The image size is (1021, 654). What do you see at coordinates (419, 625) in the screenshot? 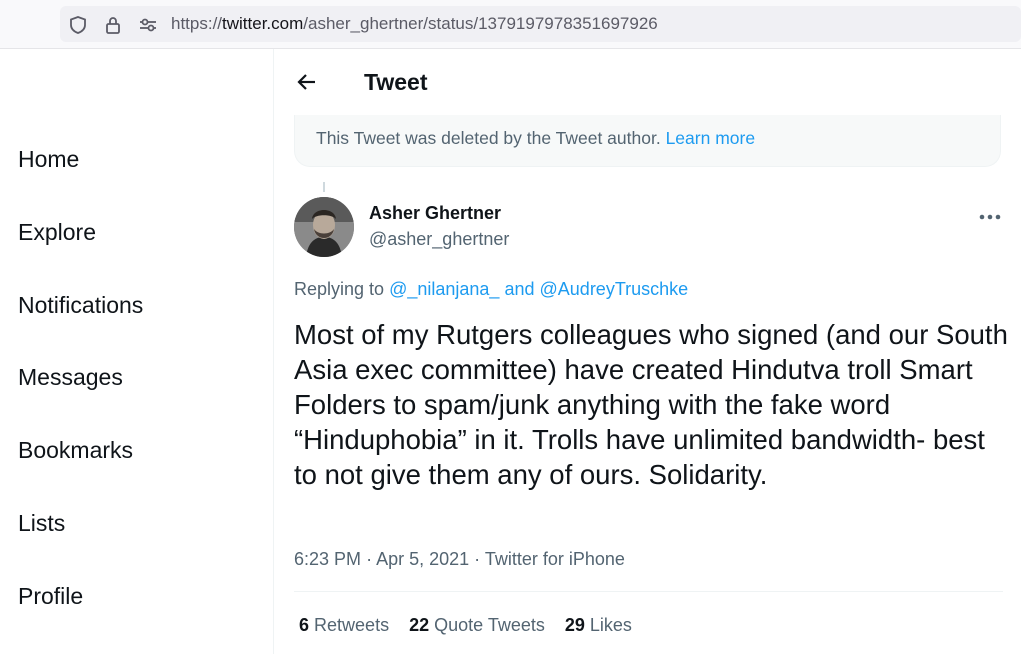
I see `quote-tweets-count: 22` at bounding box center [419, 625].